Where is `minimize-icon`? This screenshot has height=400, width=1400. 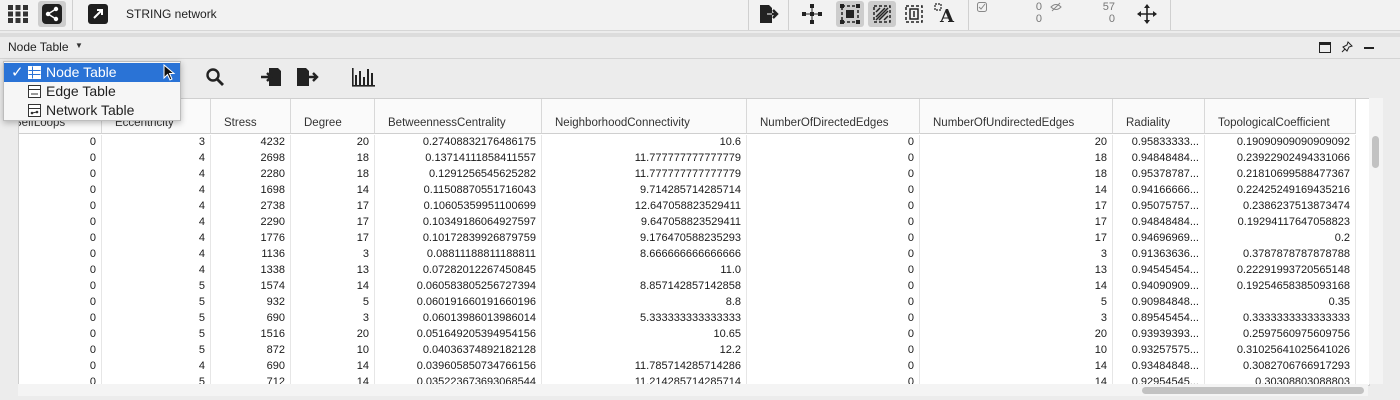
minimize-icon is located at coordinates (1369, 47).